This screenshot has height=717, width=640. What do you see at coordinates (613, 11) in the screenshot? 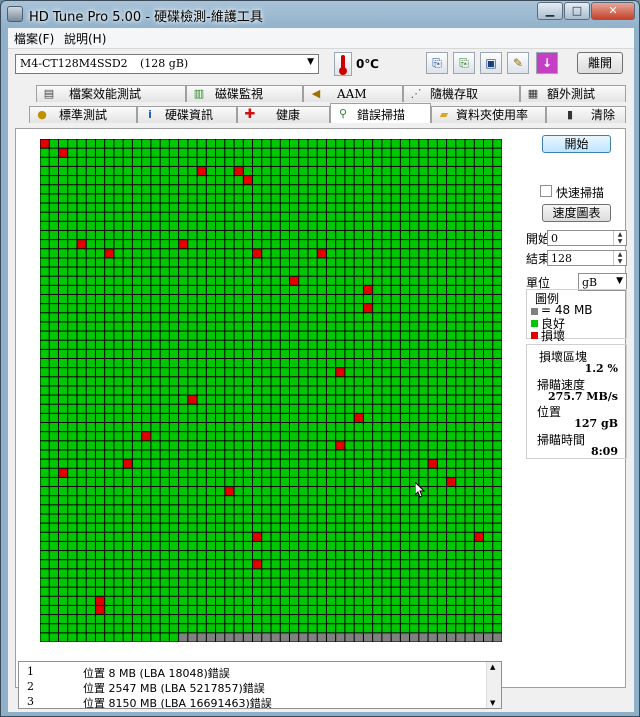
I see `close-button: ✕` at bounding box center [613, 11].